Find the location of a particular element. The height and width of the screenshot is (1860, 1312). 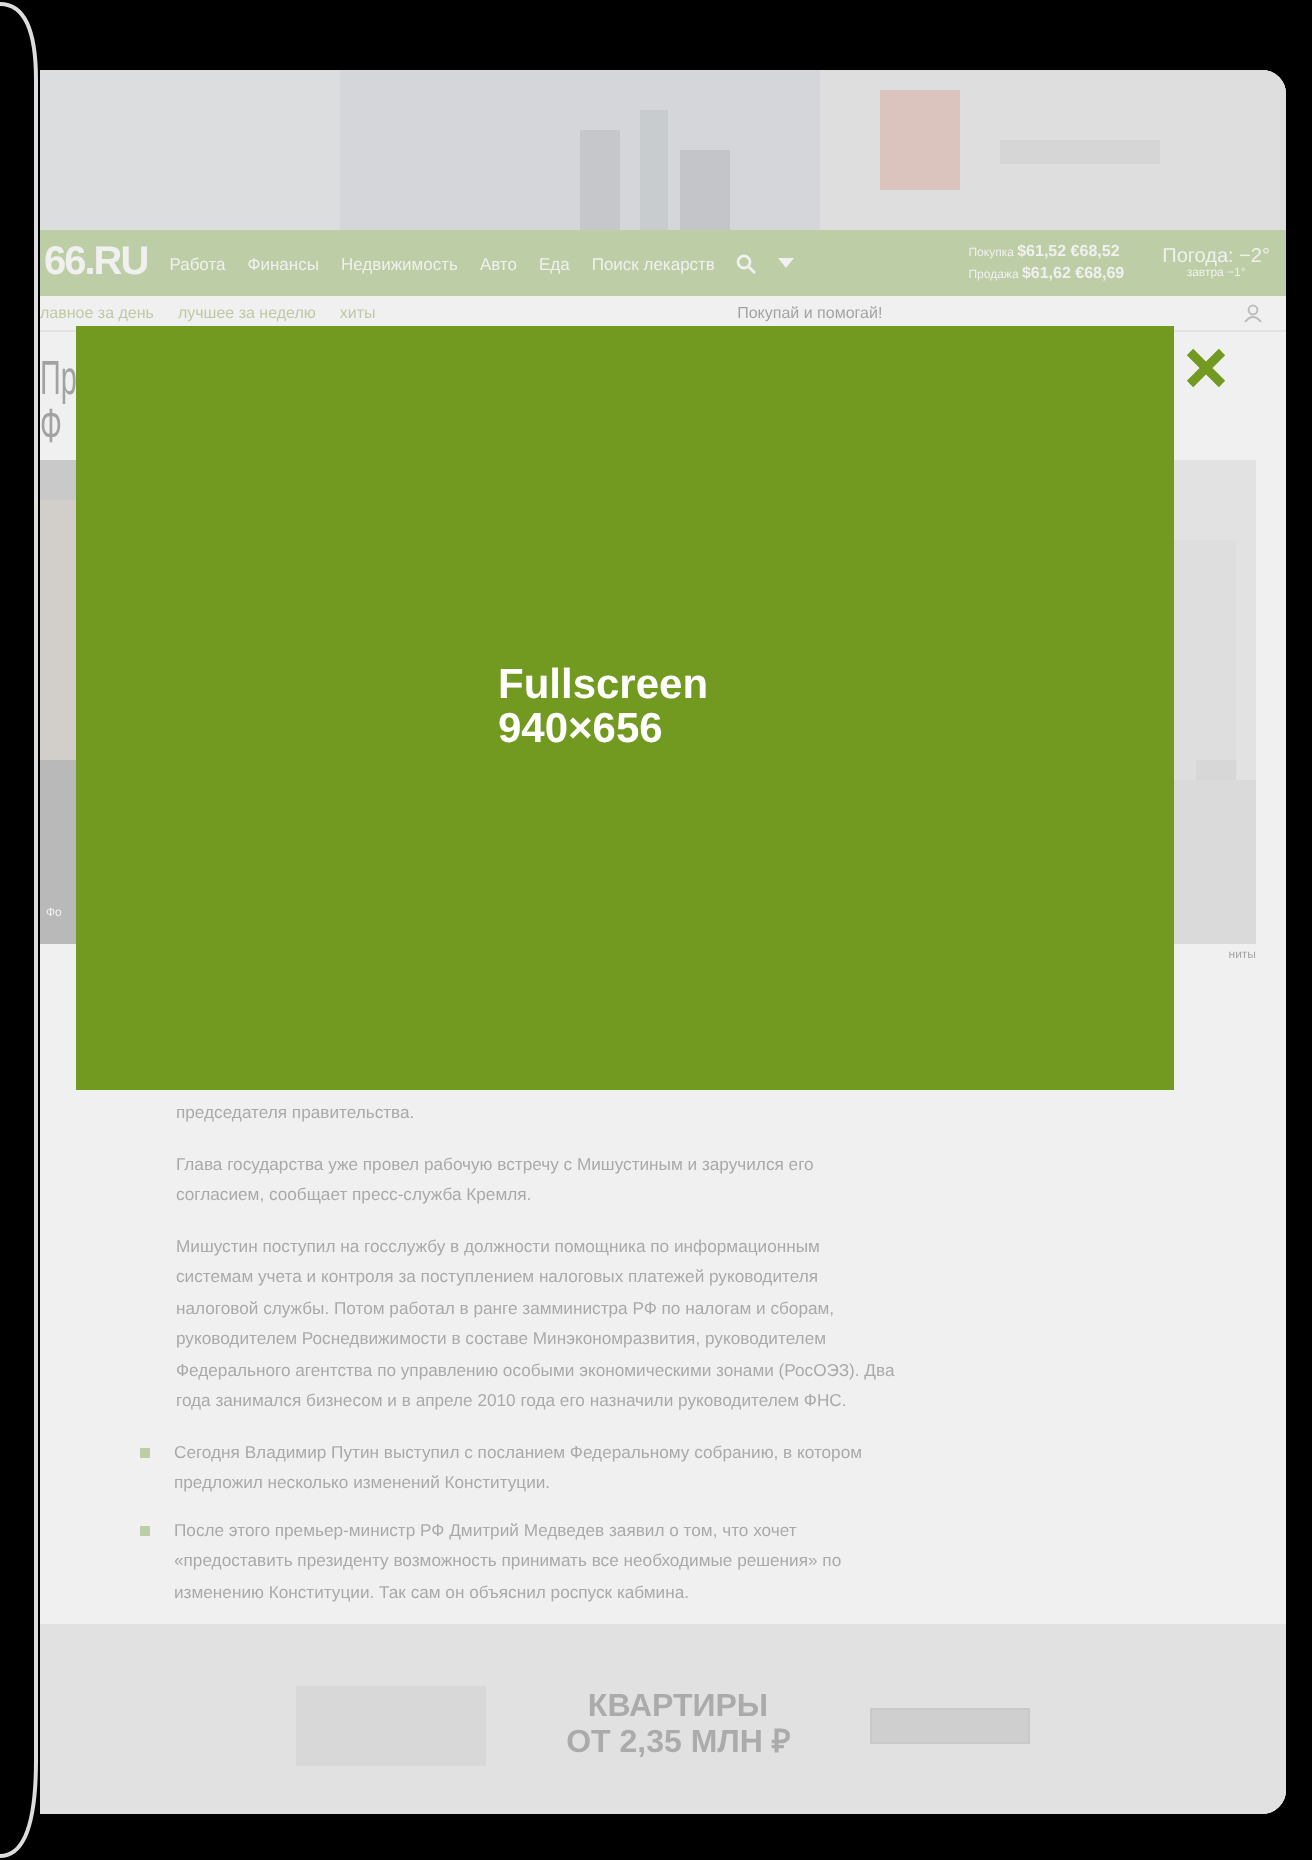

site-logo: 66.RU is located at coordinates (96, 263).